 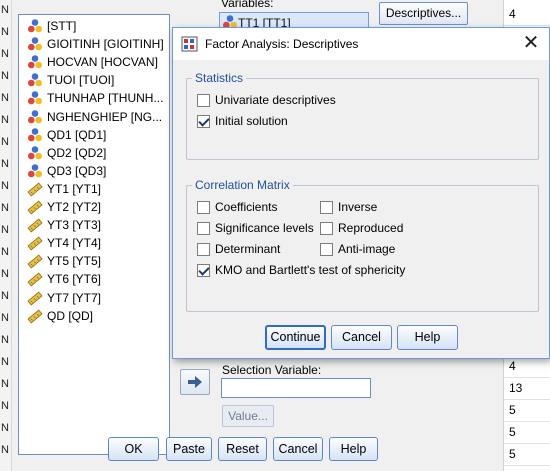 I want to click on variable-list-item: [STT], so click(x=51, y=26).